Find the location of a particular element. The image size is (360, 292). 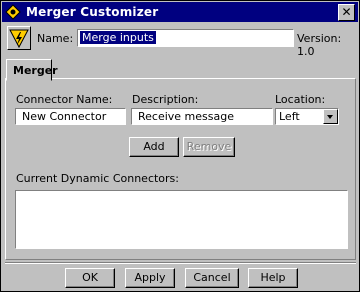

bean-logo is located at coordinates (19, 38).